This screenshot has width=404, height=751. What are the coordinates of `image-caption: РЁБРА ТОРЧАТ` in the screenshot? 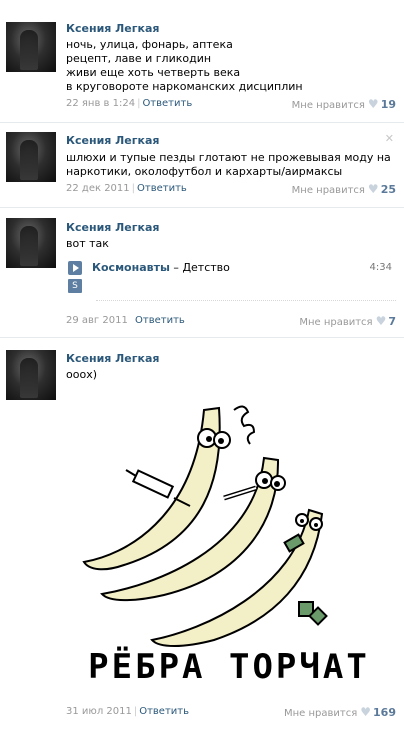 It's located at (229, 666).